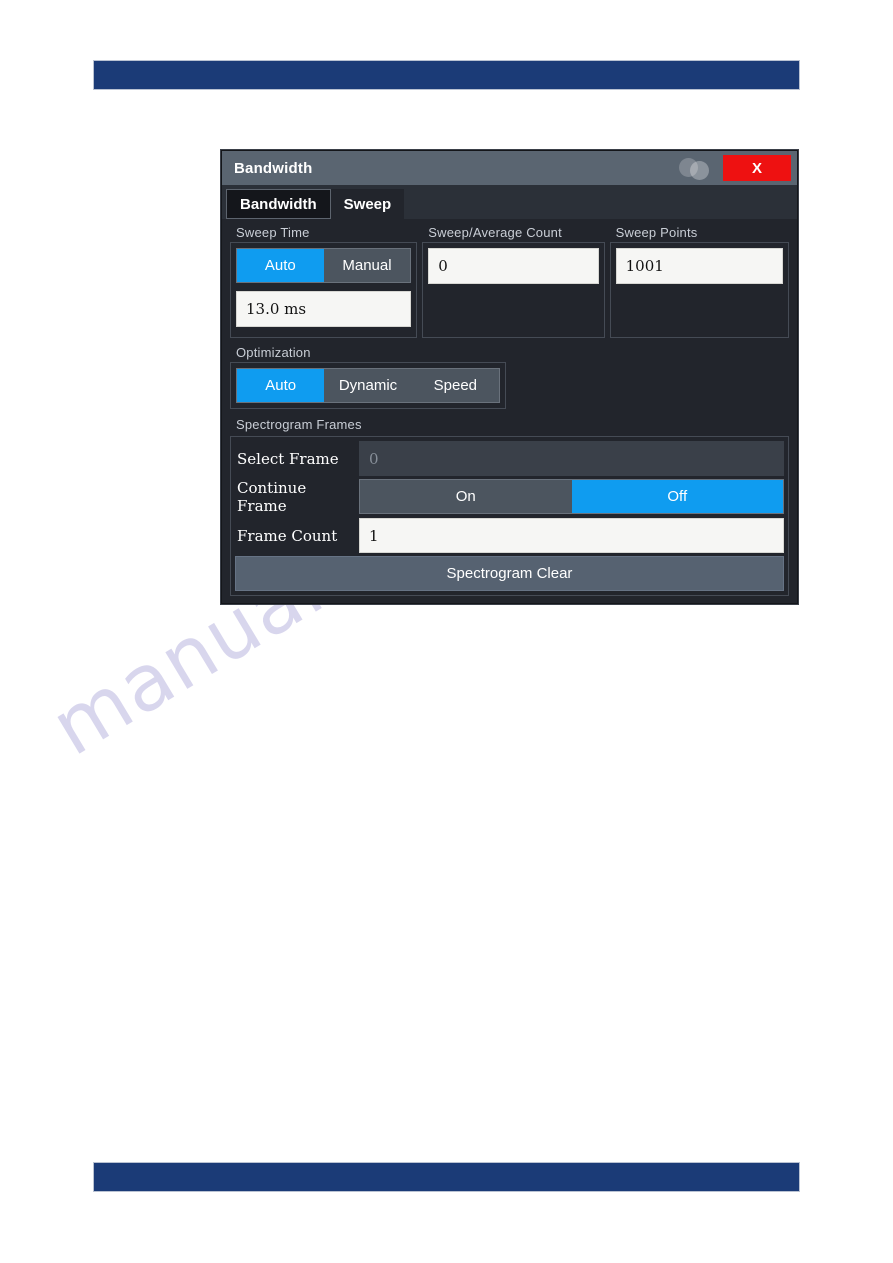 Image resolution: width=893 pixels, height=1263 pixels. I want to click on tabbar-filler, so click(600, 204).